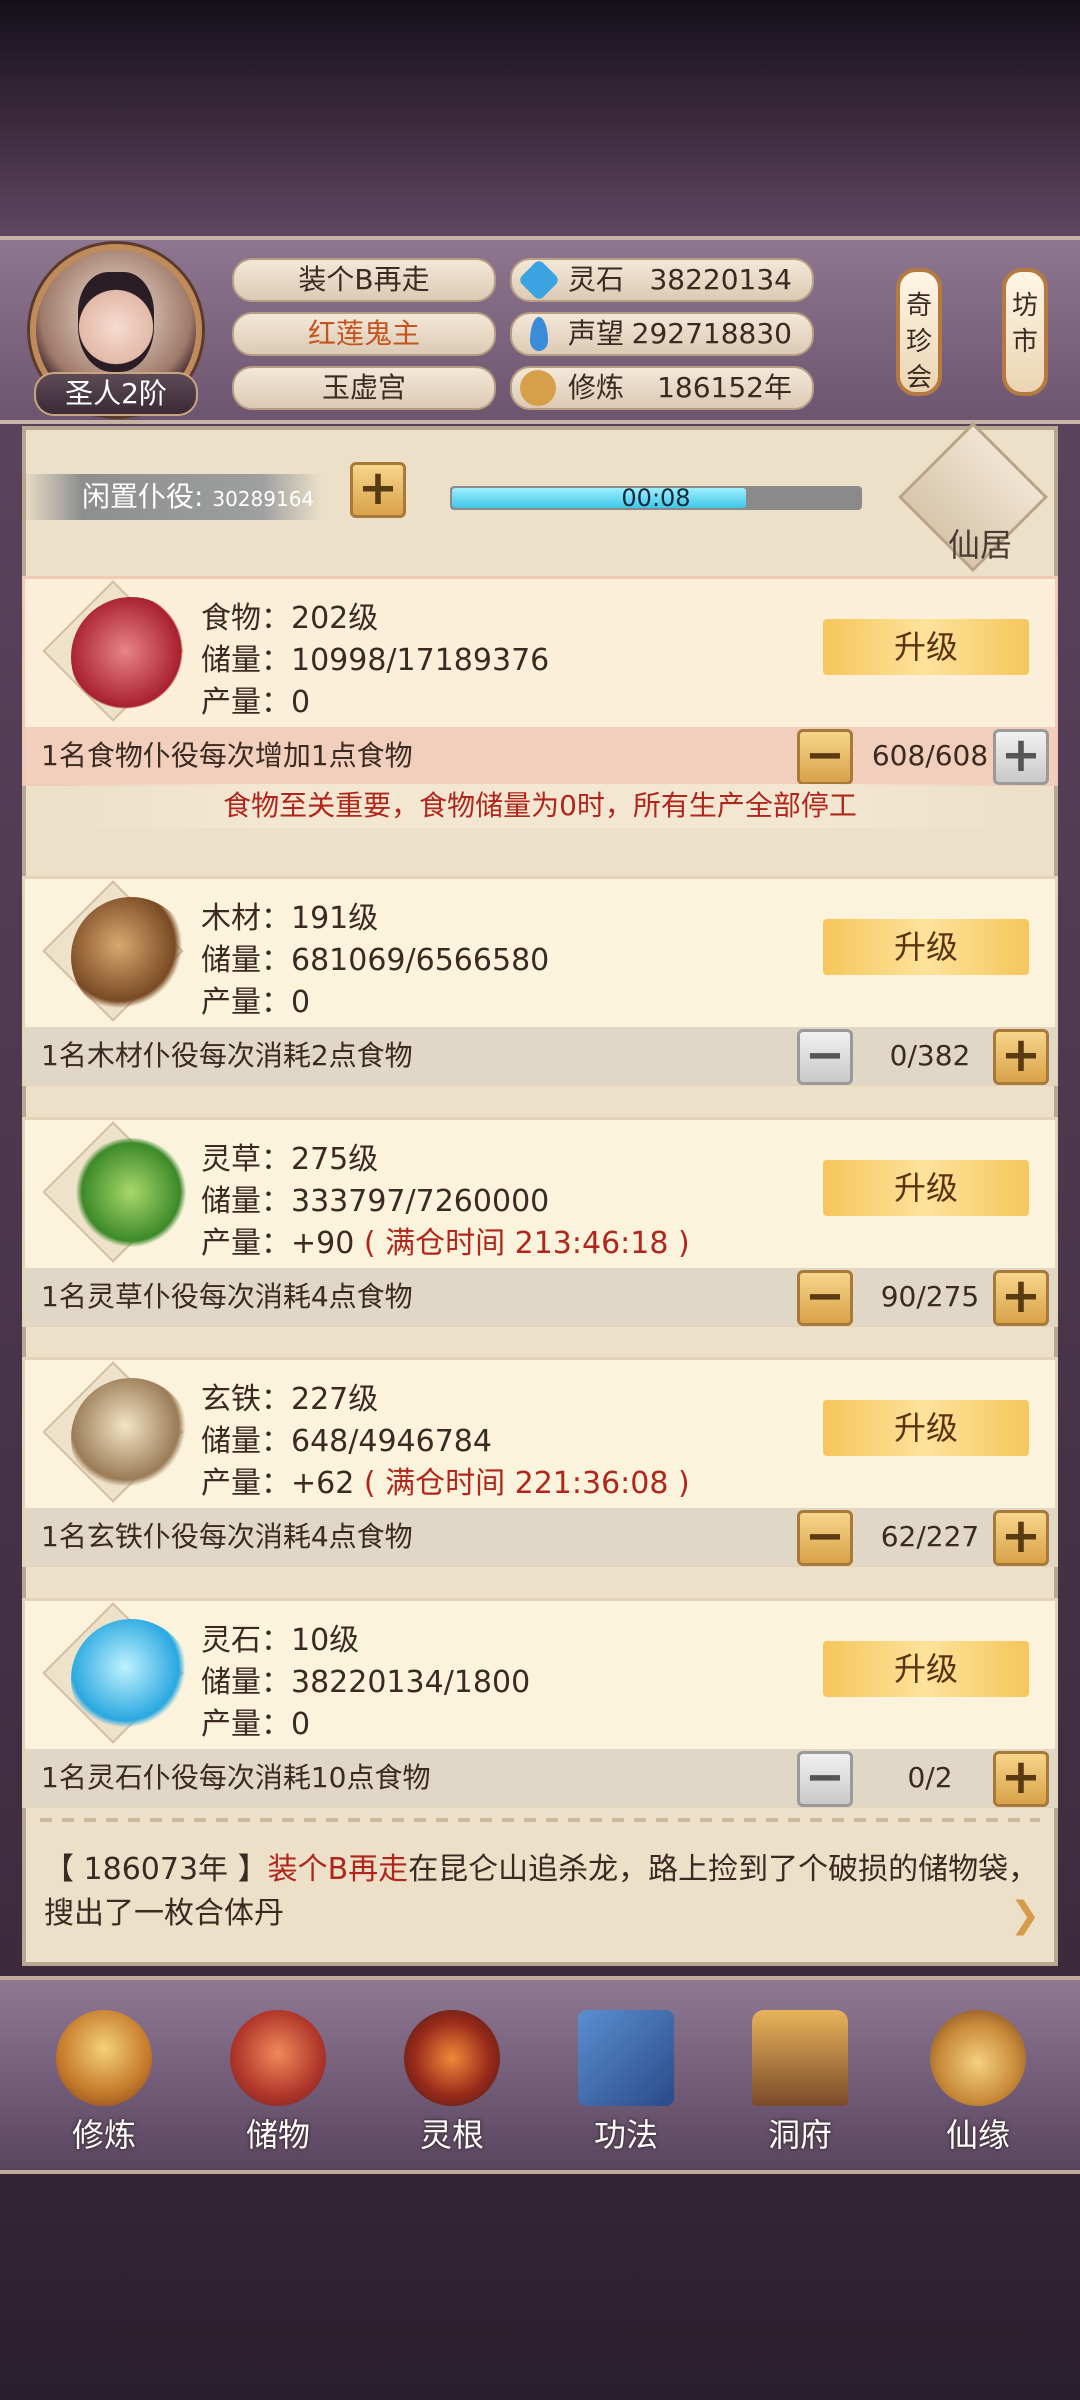 The width and height of the screenshot is (1080, 2400). What do you see at coordinates (375, 660) in the screenshot?
I see `resource-storage: 储量：10998/17189376` at bounding box center [375, 660].